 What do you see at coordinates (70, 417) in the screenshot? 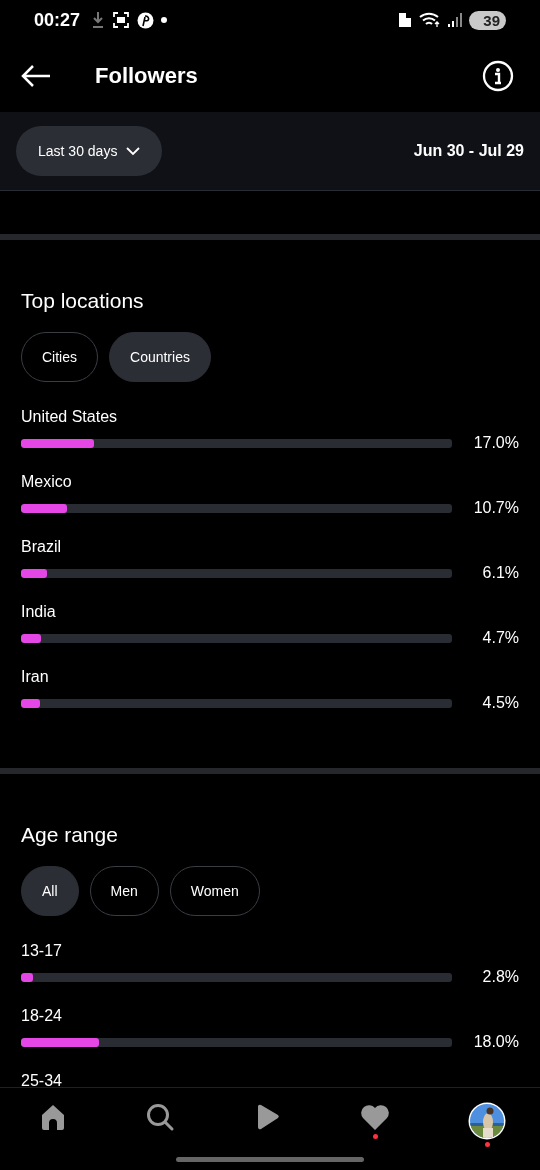
I see `row-label: United States` at bounding box center [70, 417].